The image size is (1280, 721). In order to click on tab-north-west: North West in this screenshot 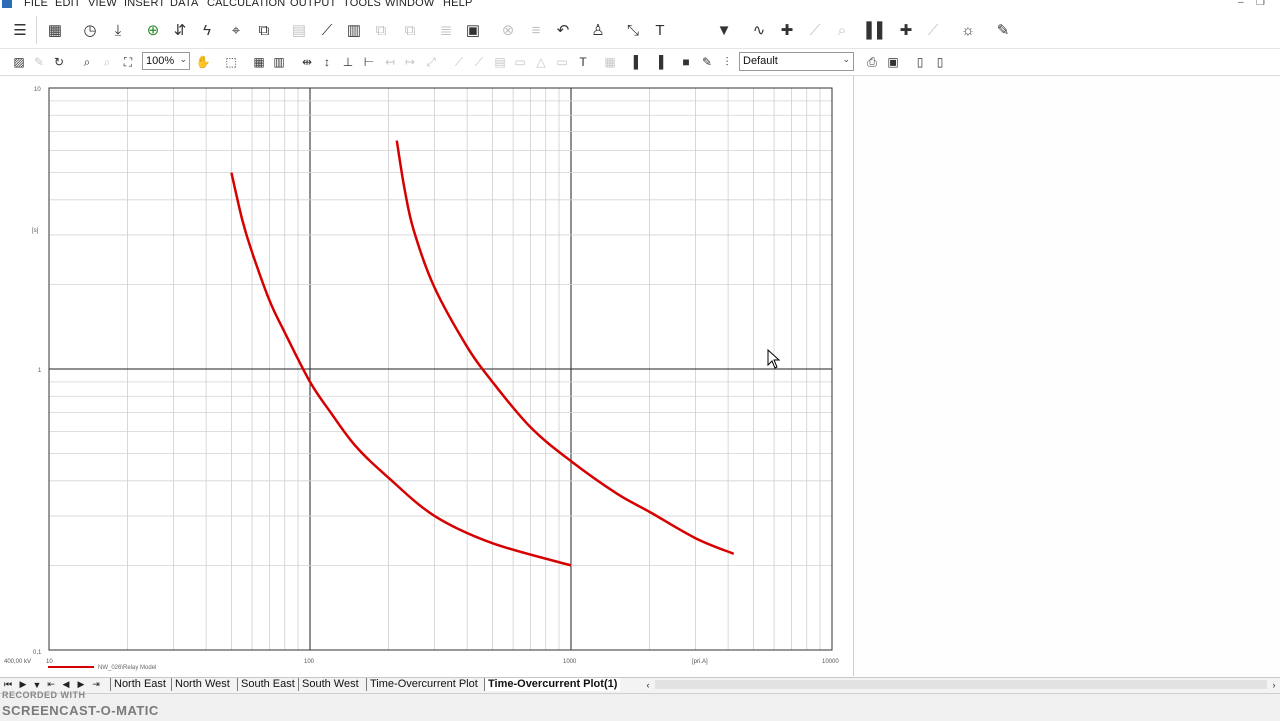, I will do `click(202, 684)`.